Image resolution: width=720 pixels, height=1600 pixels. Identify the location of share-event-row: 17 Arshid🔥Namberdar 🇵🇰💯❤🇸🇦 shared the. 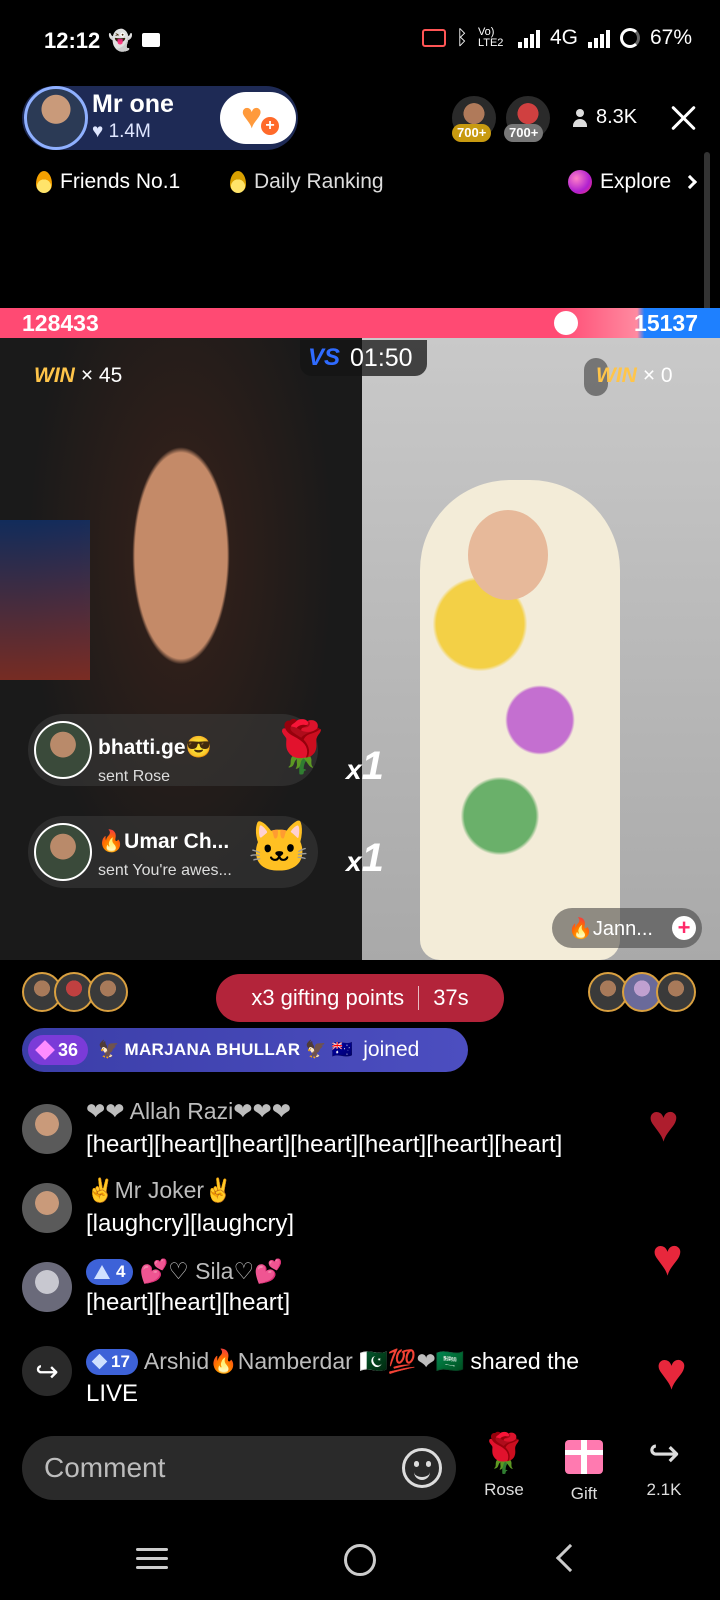
(332, 1361).